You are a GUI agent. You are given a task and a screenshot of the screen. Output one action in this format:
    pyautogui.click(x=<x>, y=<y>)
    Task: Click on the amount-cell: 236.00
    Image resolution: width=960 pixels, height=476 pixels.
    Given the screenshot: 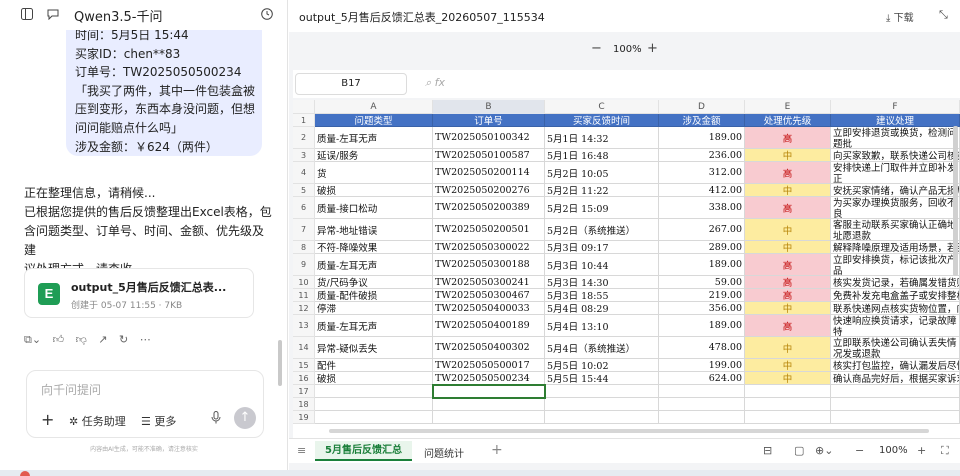 What is the action you would take?
    pyautogui.click(x=702, y=155)
    